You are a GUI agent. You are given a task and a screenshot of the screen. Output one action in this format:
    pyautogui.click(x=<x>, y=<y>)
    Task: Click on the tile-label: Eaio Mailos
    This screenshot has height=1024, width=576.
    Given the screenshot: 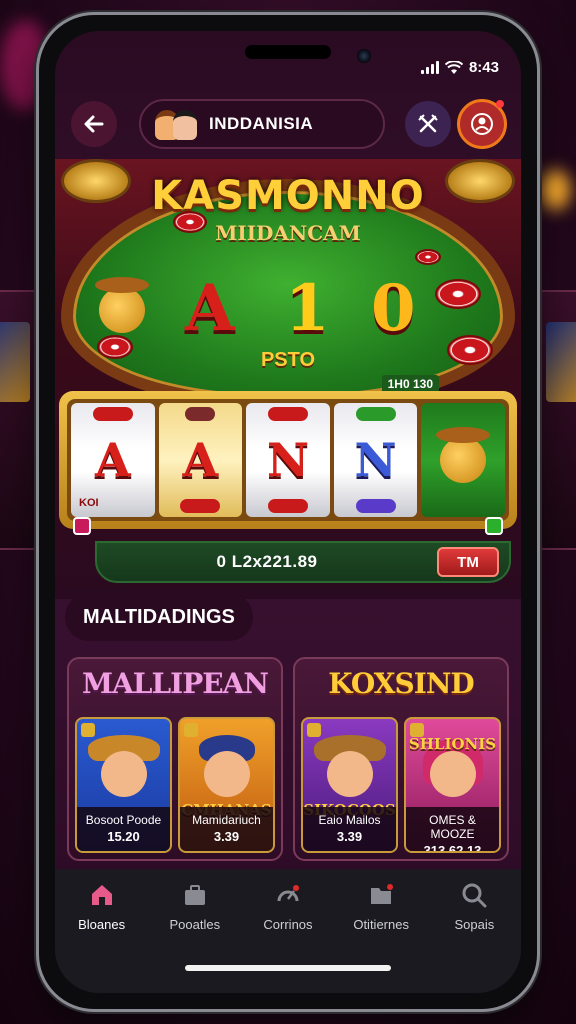 What is the action you would take?
    pyautogui.click(x=349, y=820)
    